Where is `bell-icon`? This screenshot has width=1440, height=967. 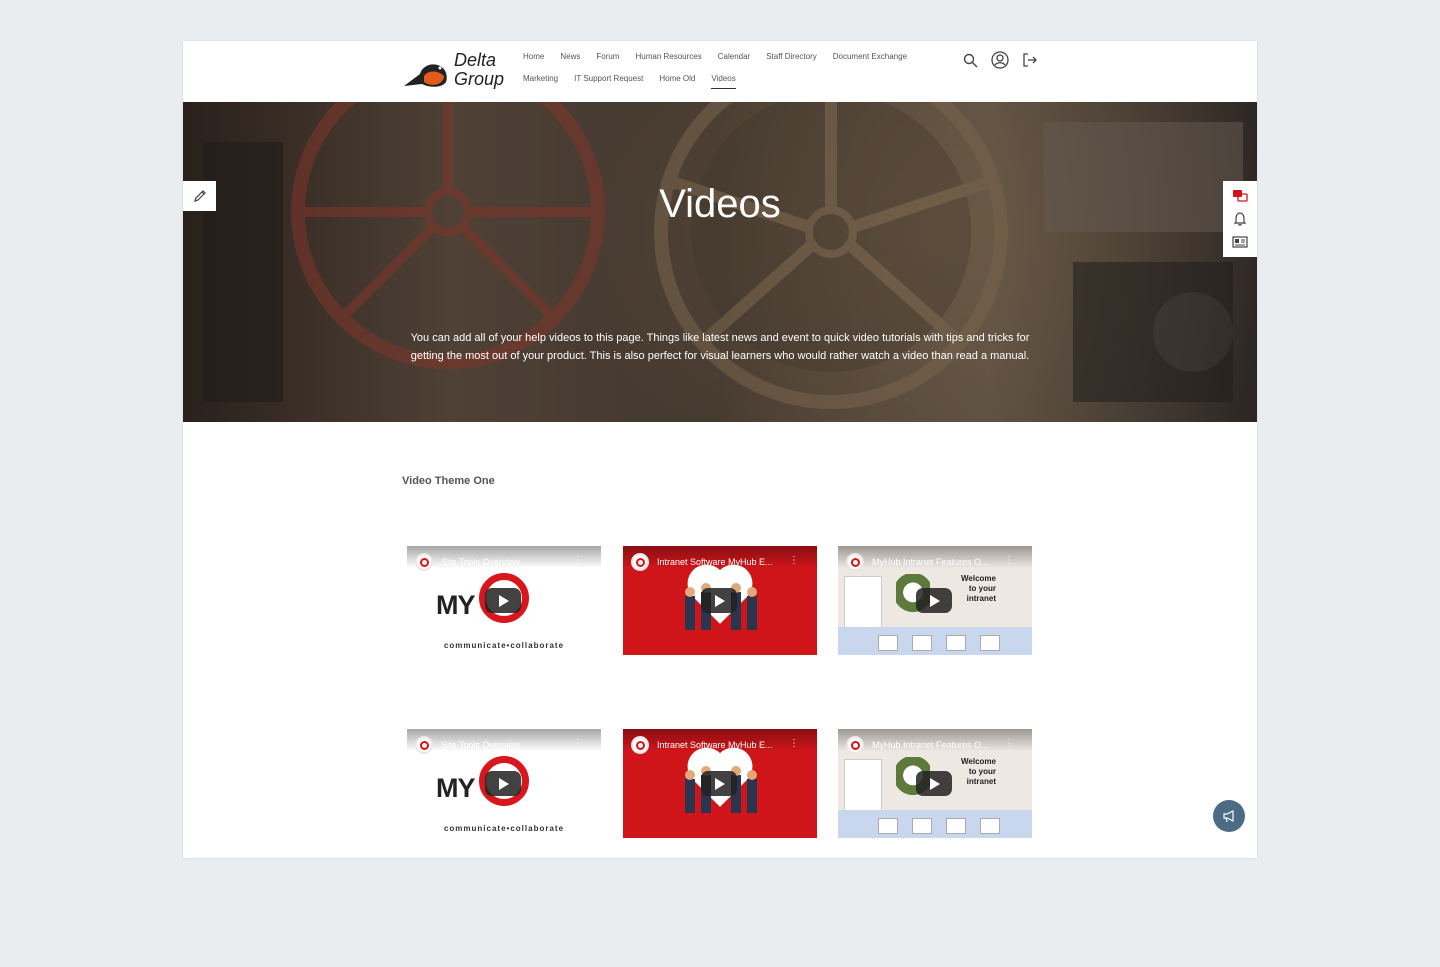
bell-icon is located at coordinates (1240, 219).